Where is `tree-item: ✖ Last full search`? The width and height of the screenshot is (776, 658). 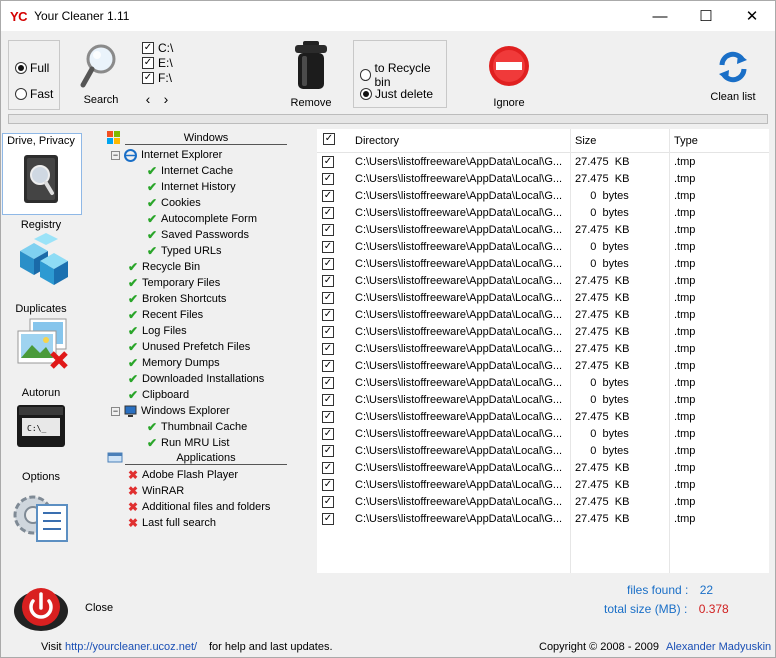 tree-item: ✖ Last full search is located at coordinates (172, 523).